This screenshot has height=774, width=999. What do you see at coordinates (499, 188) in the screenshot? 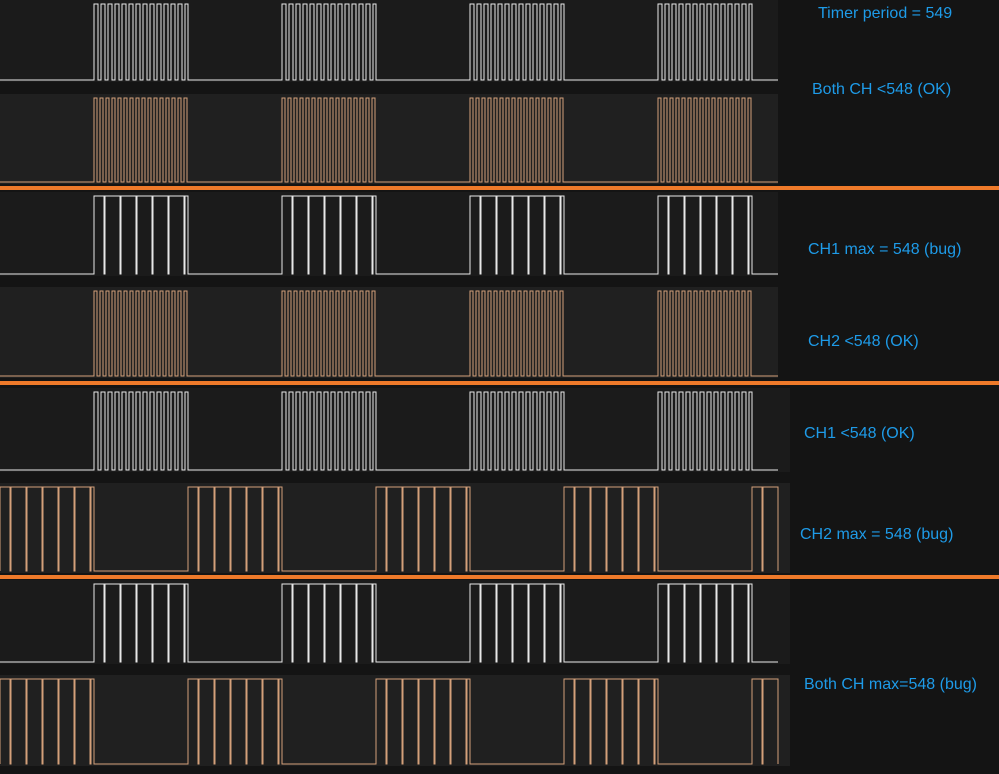
I see `group1-divider` at bounding box center [499, 188].